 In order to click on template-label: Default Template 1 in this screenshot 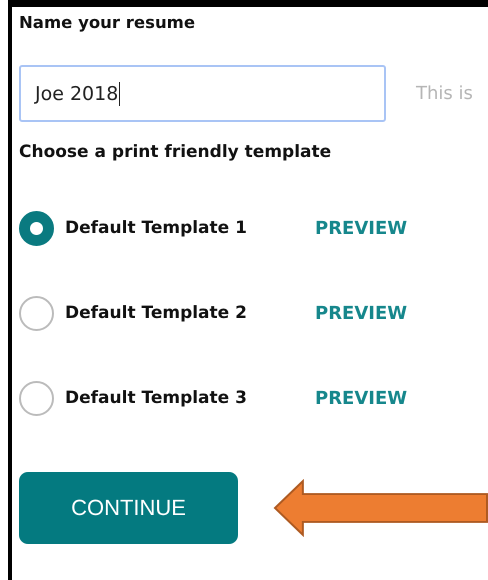, I will do `click(156, 228)`.